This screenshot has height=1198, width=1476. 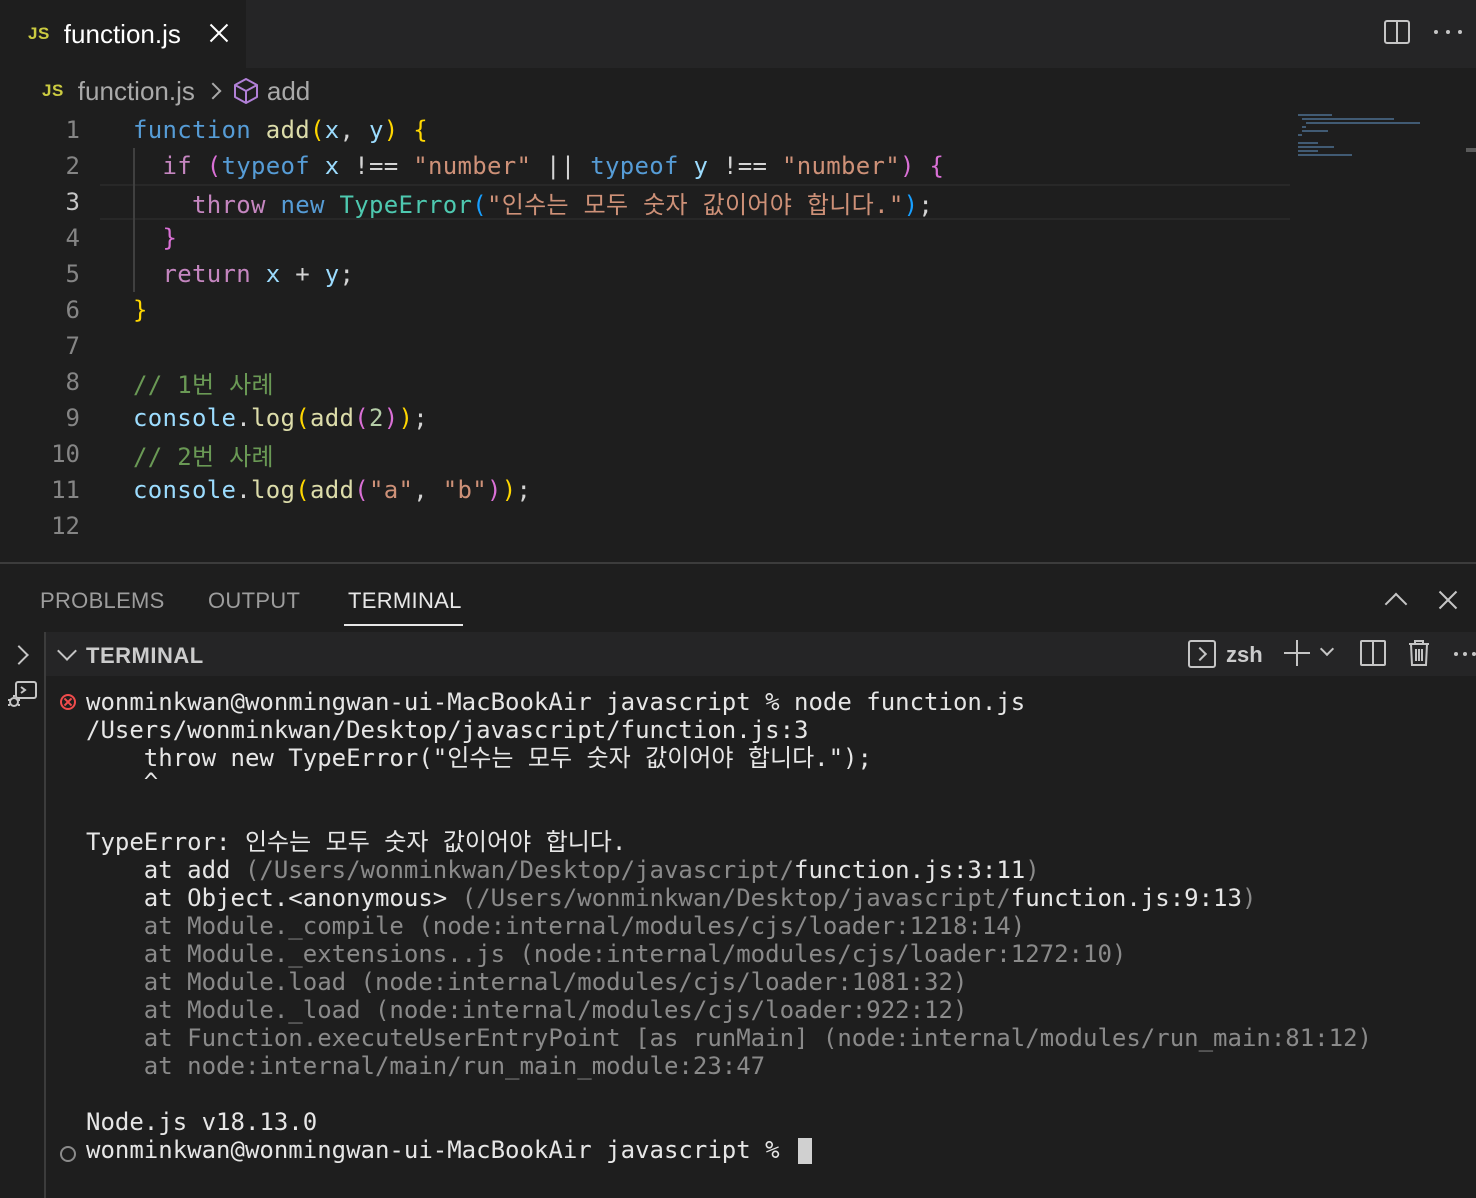 I want to click on error-icon, so click(x=68, y=702).